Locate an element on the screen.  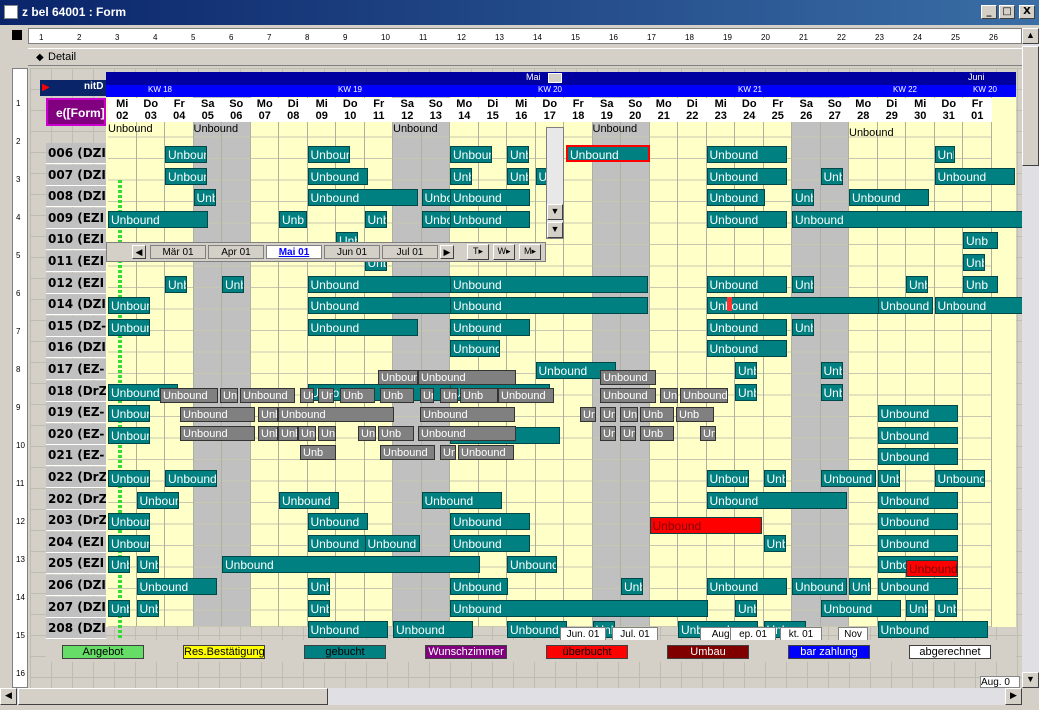
month-tab-1: Apr 01 is located at coordinates (236, 252).